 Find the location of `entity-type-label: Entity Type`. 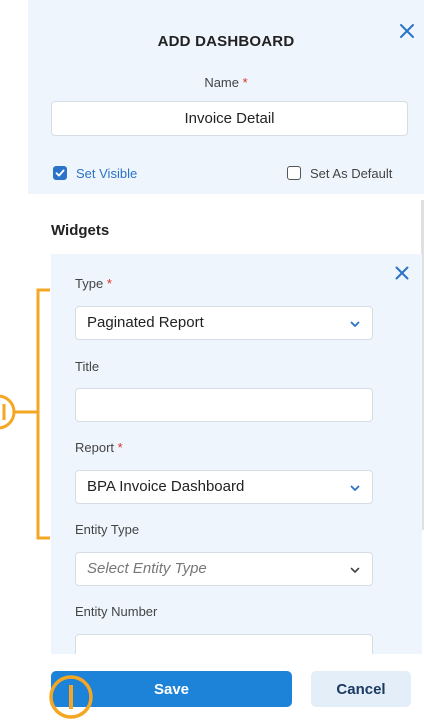

entity-type-label: Entity Type is located at coordinates (107, 529).